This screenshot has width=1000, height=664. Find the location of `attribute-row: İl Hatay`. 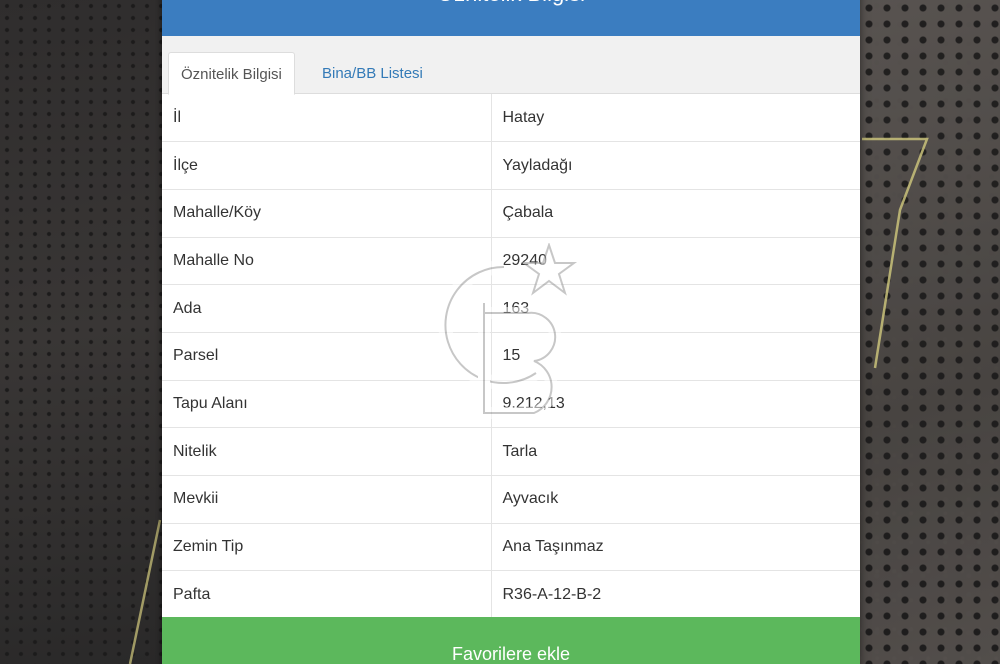

attribute-row: İl Hatay is located at coordinates (511, 118).